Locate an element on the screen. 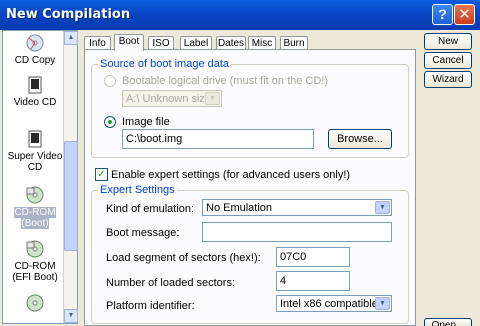  super-video-cd-icon is located at coordinates (35, 139).